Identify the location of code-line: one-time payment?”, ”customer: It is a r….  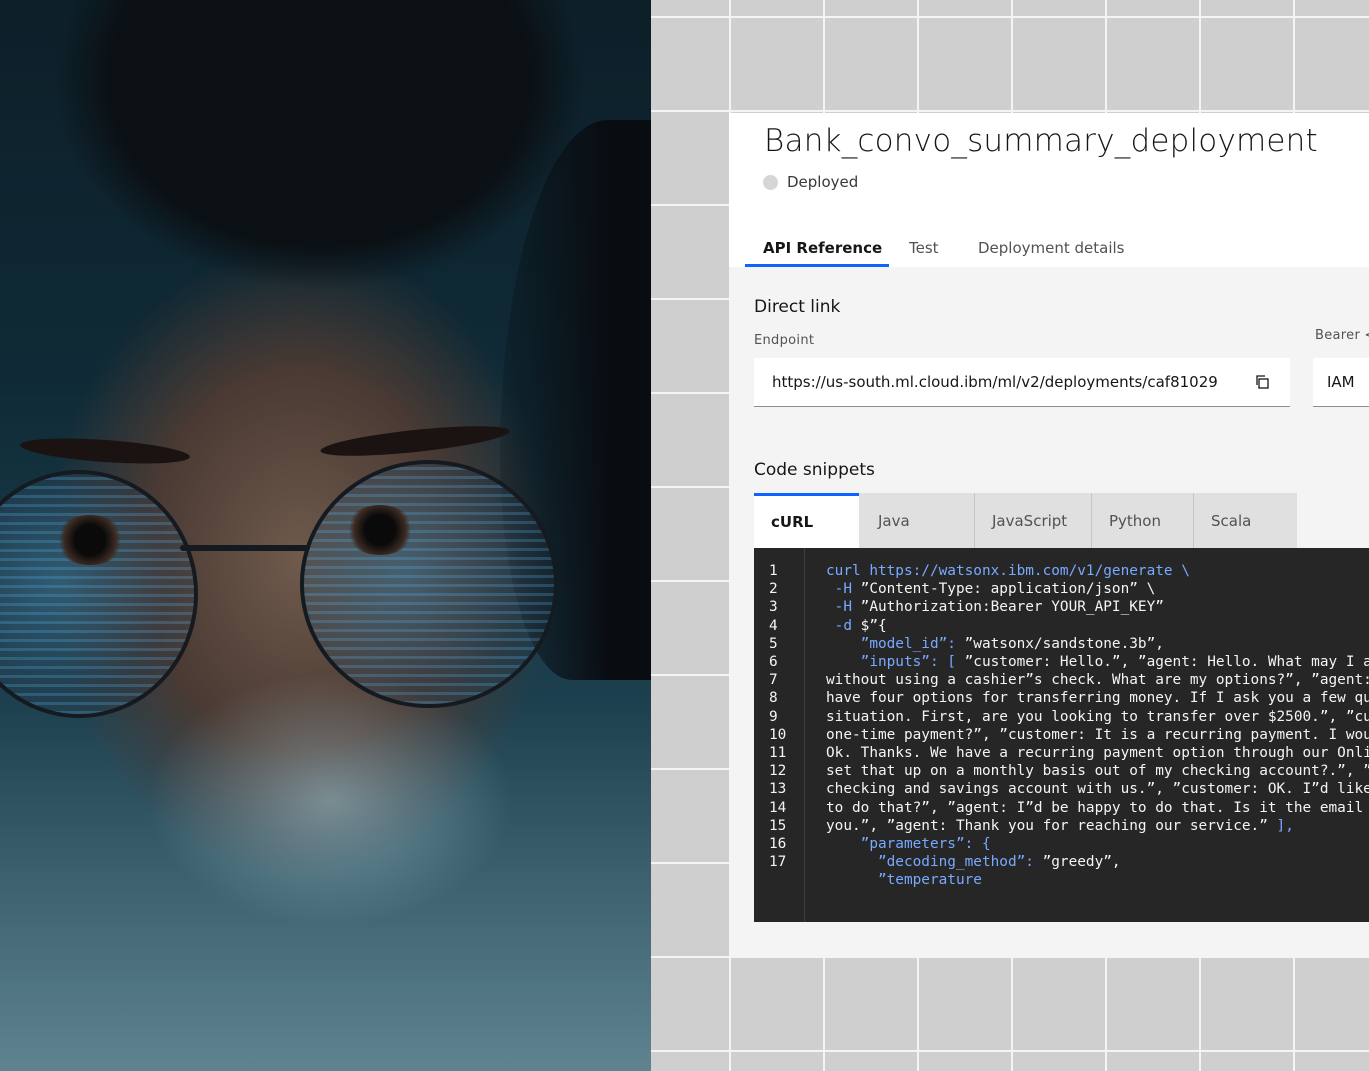
(1097, 735).